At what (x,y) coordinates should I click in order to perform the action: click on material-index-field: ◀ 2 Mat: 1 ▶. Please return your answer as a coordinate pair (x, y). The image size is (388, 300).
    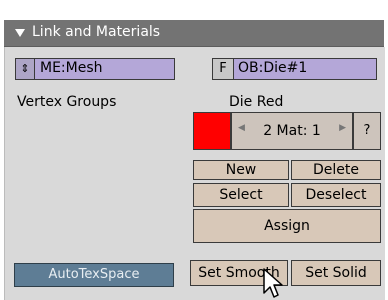
    Looking at the image, I should click on (292, 131).